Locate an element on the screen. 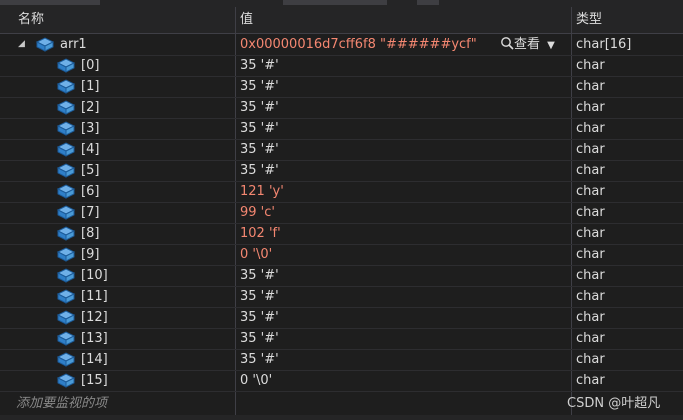  element-value: 102 'f' is located at coordinates (260, 233).